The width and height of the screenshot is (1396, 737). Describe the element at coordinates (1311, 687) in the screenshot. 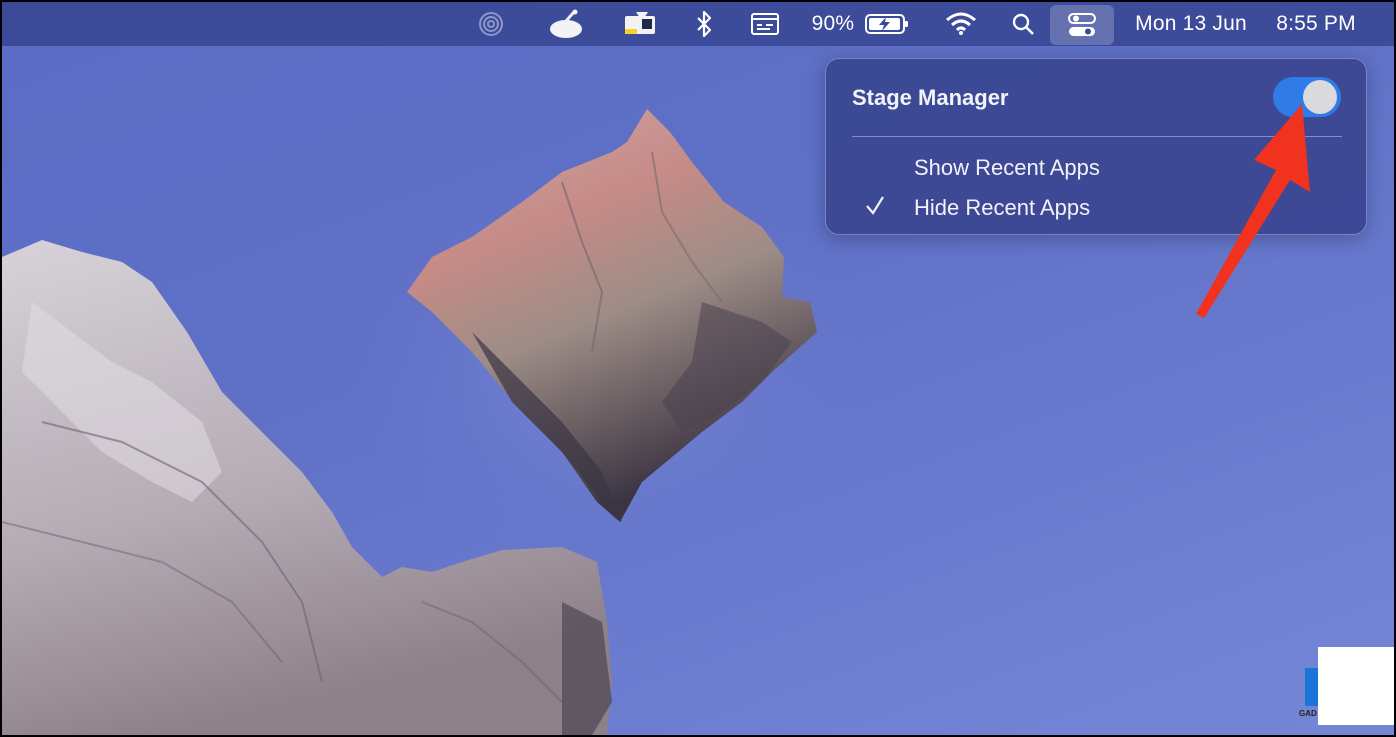

I see `watermark-logo` at that location.